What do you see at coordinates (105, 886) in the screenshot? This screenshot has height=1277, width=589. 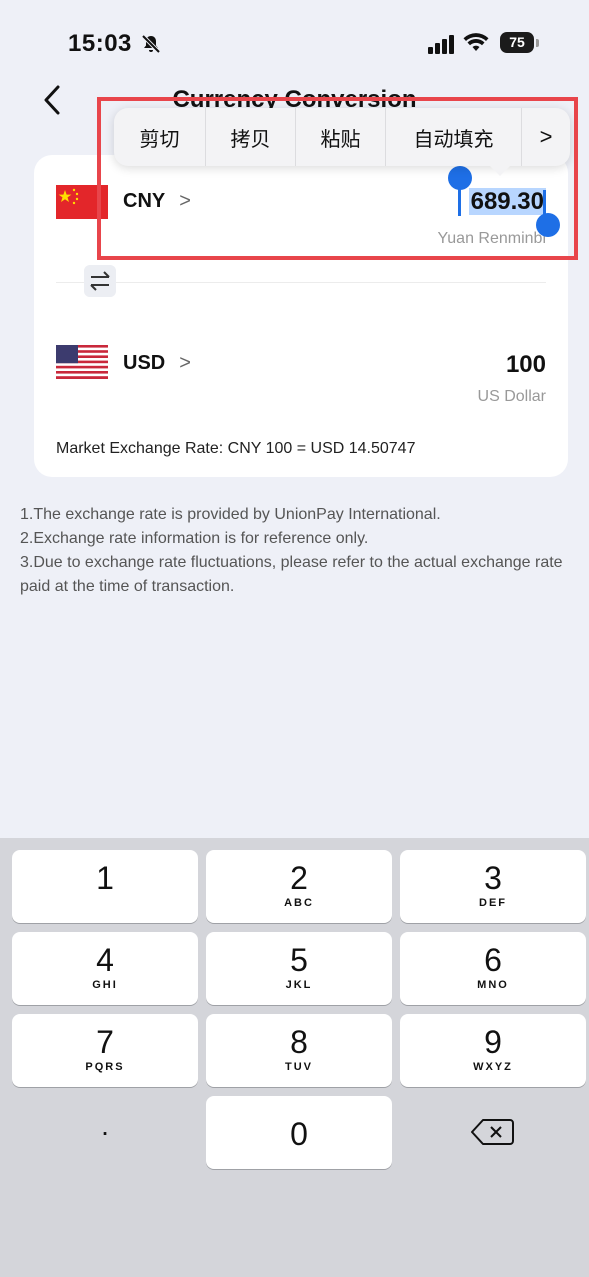 I see `key-1: 1` at bounding box center [105, 886].